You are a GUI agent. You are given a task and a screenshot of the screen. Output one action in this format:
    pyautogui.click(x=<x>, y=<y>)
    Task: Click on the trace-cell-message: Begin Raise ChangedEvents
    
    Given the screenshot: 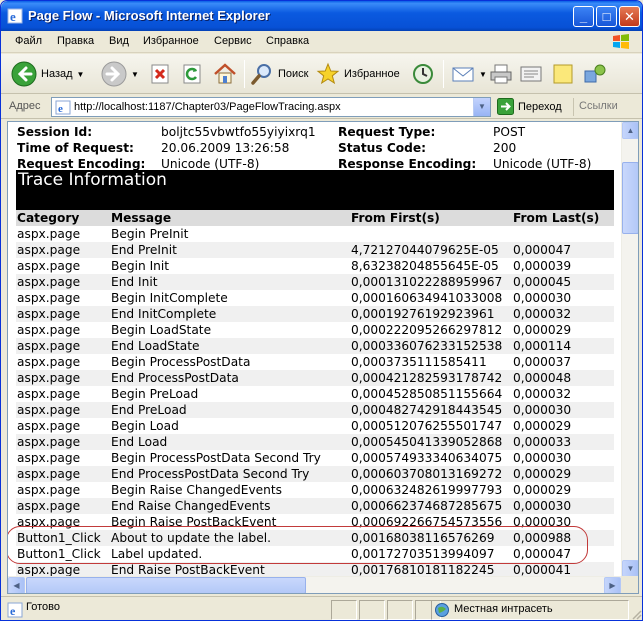 What is the action you would take?
    pyautogui.click(x=197, y=490)
    